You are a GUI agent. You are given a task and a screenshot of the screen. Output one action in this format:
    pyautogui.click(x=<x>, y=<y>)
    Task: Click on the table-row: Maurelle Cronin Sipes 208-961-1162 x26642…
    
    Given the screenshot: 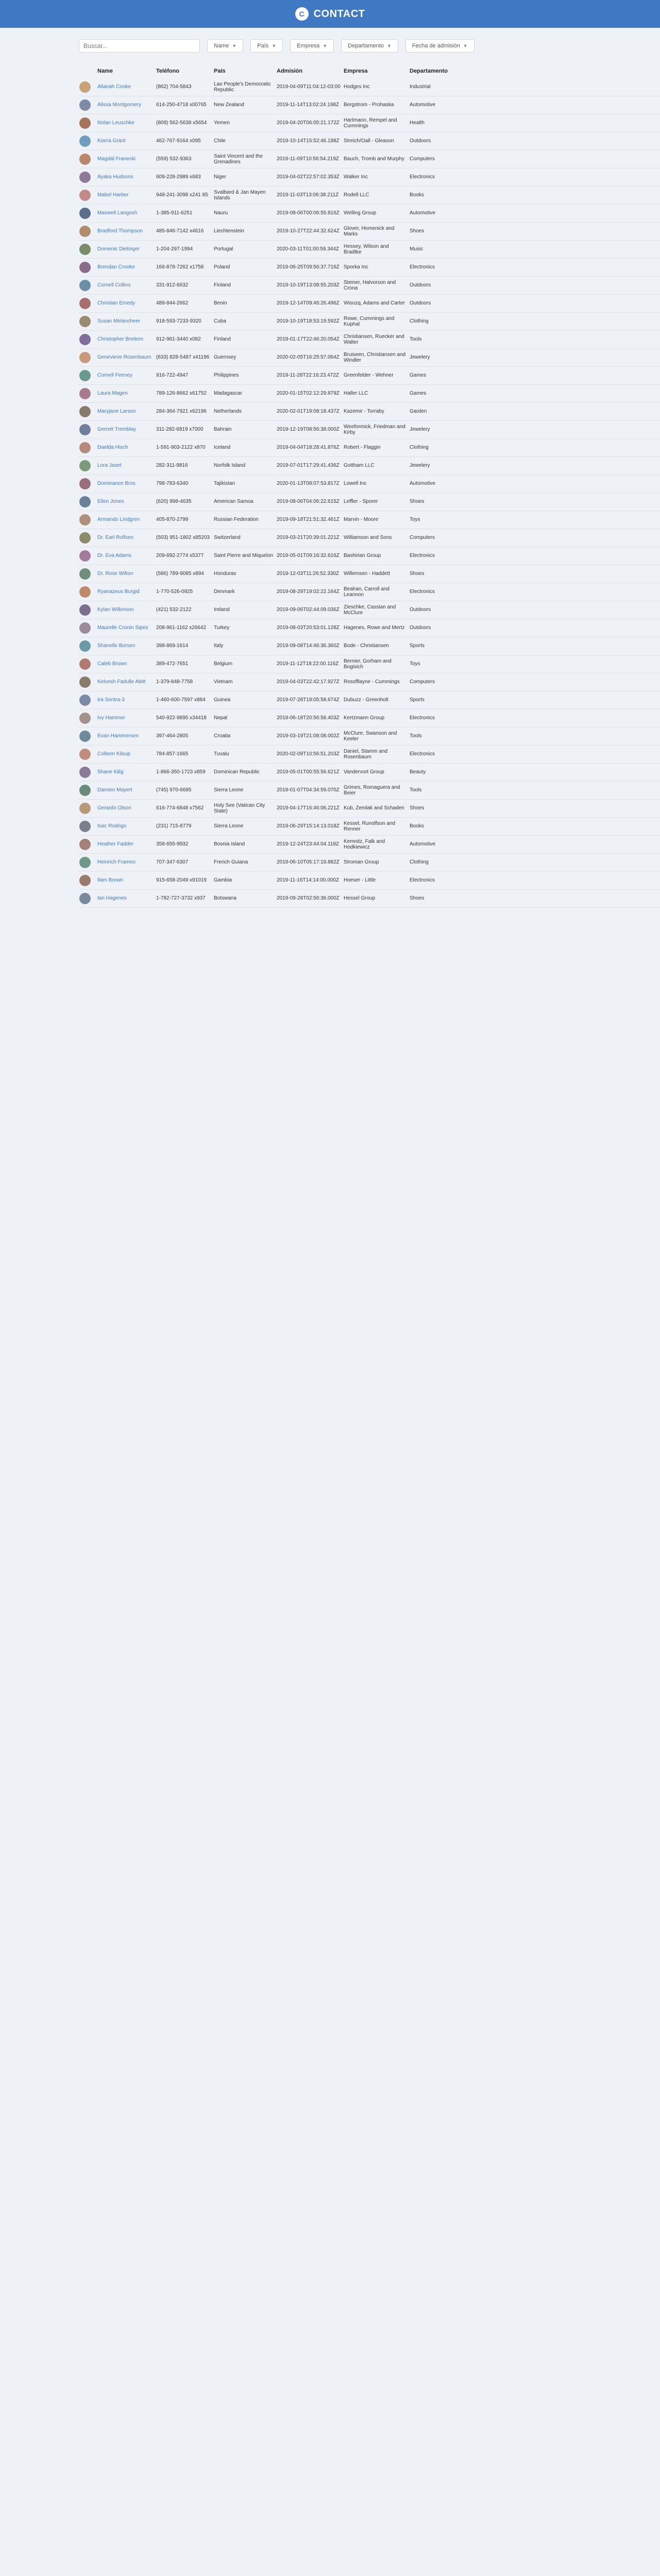 What is the action you would take?
    pyautogui.click(x=369, y=628)
    